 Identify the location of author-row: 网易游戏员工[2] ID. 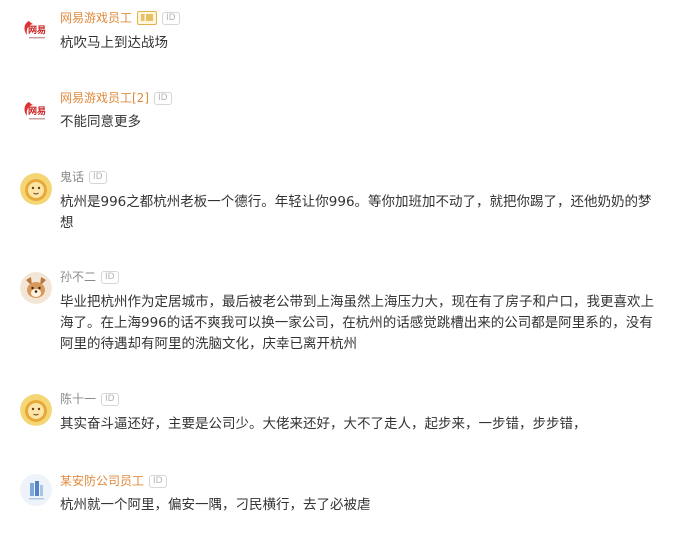
(116, 98).